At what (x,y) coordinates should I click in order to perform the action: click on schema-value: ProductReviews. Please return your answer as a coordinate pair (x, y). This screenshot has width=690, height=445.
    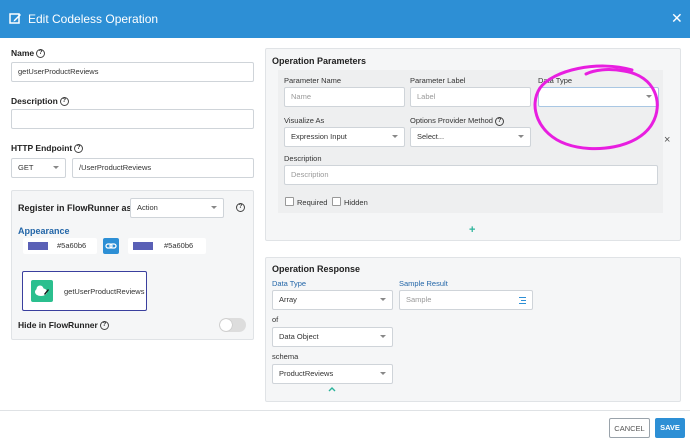
    Looking at the image, I should click on (306, 373).